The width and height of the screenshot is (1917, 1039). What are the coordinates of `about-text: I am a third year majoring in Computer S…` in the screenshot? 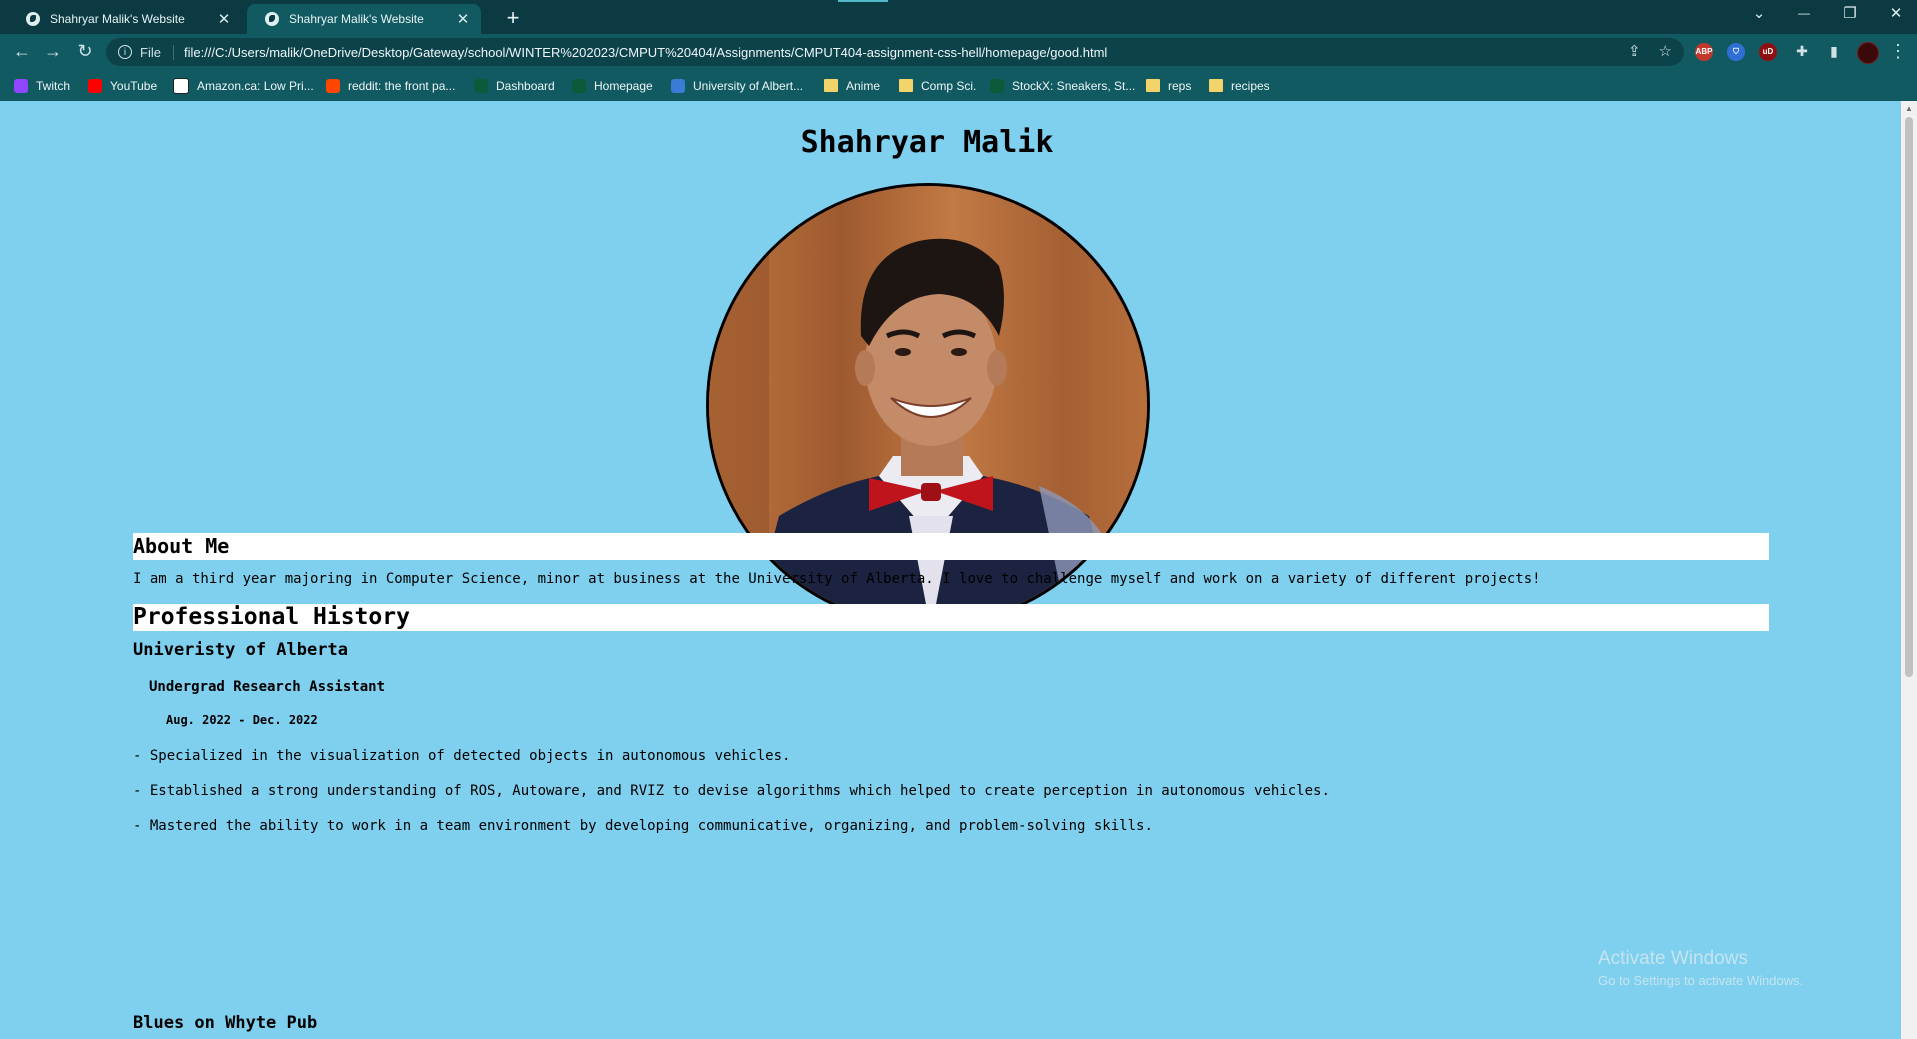 It's located at (837, 579).